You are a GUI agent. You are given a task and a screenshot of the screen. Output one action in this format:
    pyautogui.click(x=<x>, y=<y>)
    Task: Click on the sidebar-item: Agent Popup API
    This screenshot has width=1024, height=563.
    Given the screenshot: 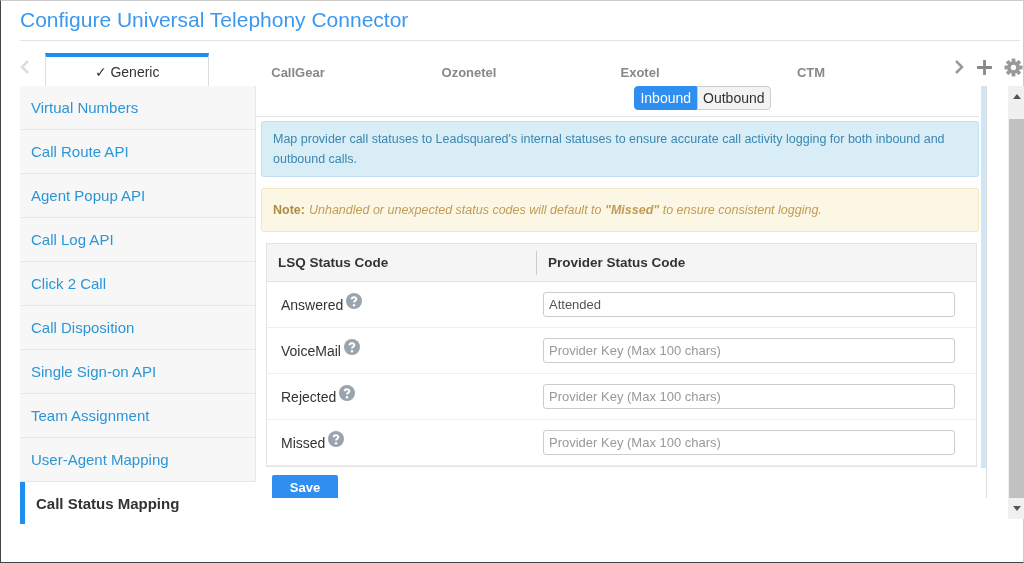 What is the action you would take?
    pyautogui.click(x=138, y=196)
    